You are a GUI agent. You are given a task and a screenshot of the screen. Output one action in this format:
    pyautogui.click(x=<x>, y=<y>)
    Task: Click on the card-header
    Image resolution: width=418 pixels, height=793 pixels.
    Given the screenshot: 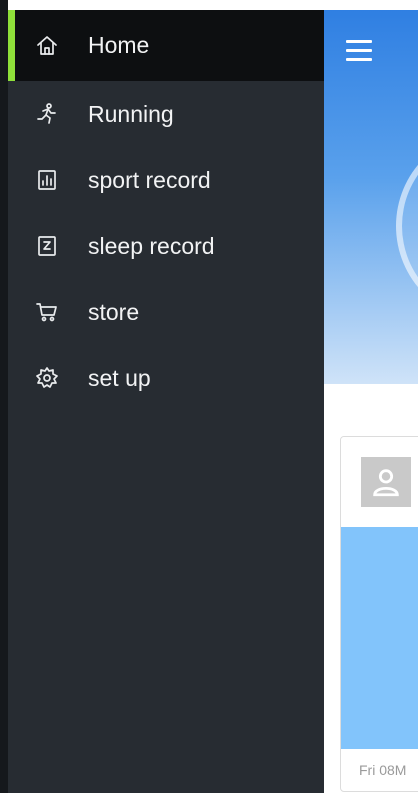 What is the action you would take?
    pyautogui.click(x=379, y=482)
    